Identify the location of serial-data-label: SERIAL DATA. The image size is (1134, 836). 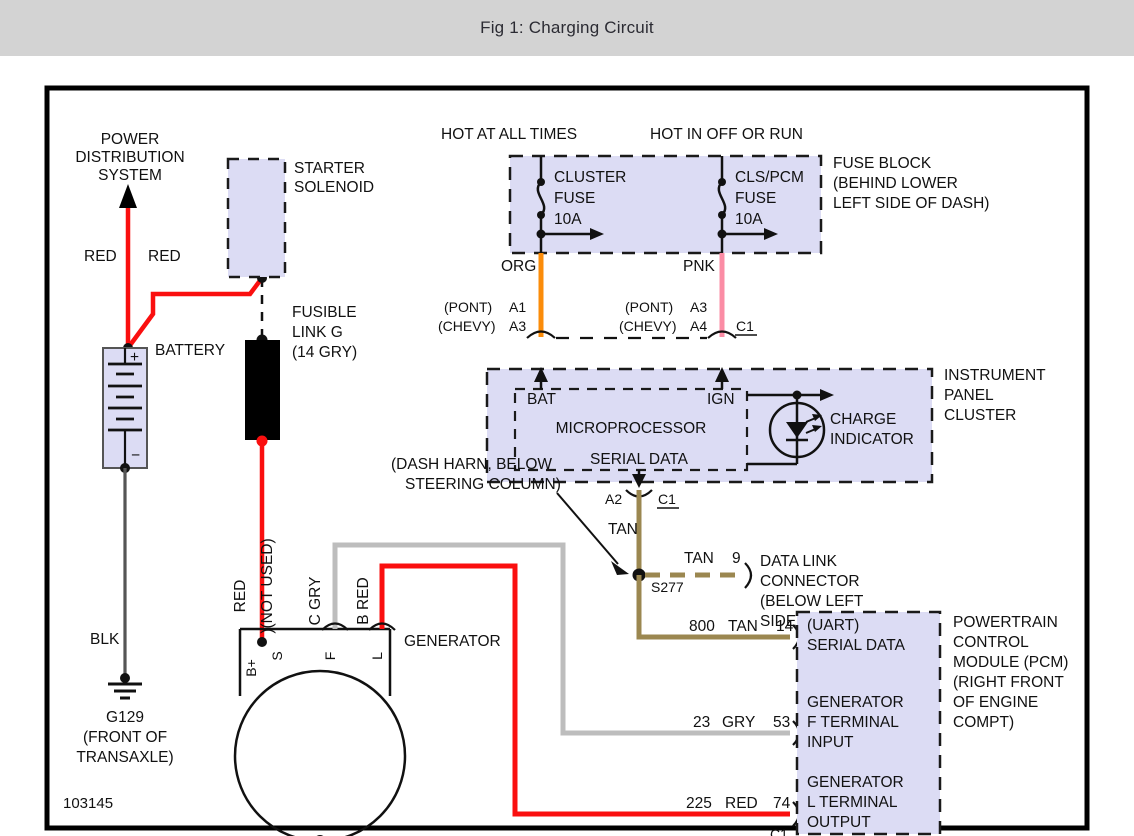
(639, 459).